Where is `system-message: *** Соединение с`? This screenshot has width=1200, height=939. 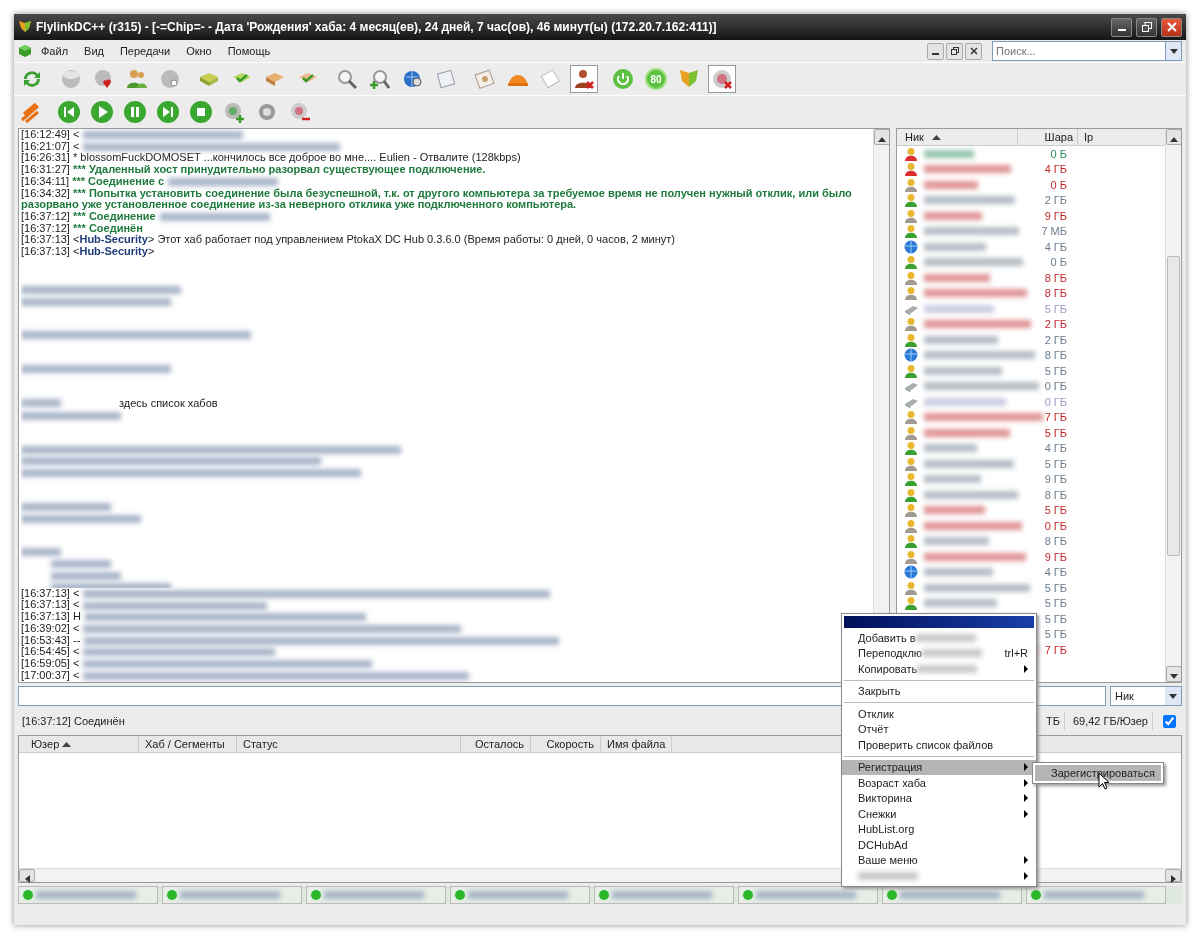
system-message: *** Соединение с is located at coordinates (118, 180).